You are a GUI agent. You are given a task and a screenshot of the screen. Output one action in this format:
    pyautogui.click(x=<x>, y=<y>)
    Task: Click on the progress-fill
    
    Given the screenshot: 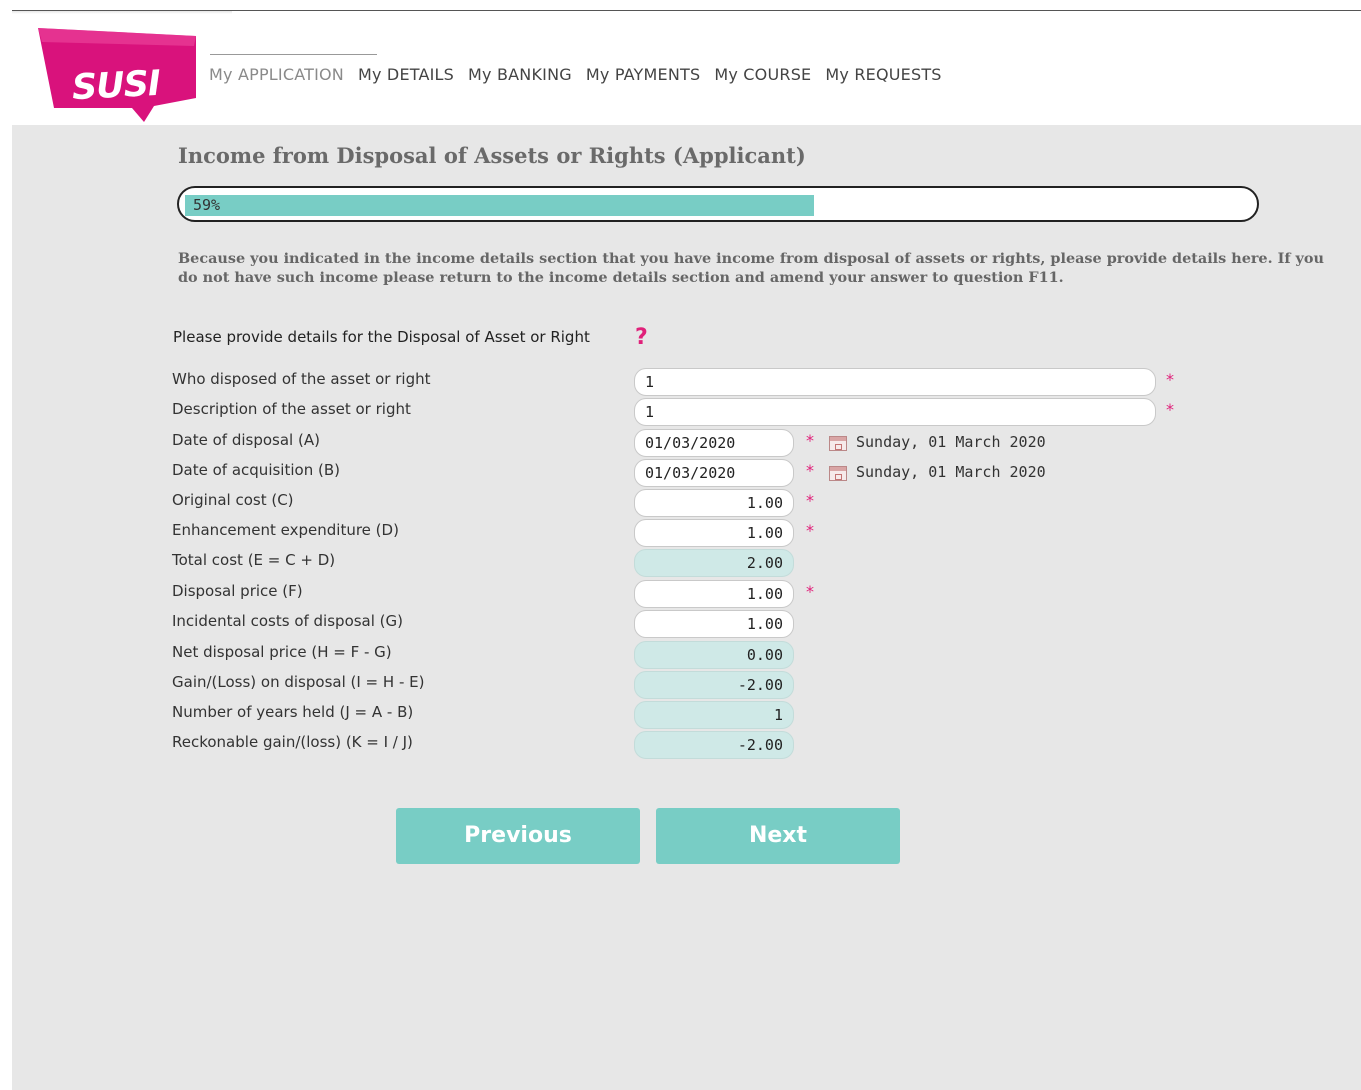 What is the action you would take?
    pyautogui.click(x=499, y=205)
    